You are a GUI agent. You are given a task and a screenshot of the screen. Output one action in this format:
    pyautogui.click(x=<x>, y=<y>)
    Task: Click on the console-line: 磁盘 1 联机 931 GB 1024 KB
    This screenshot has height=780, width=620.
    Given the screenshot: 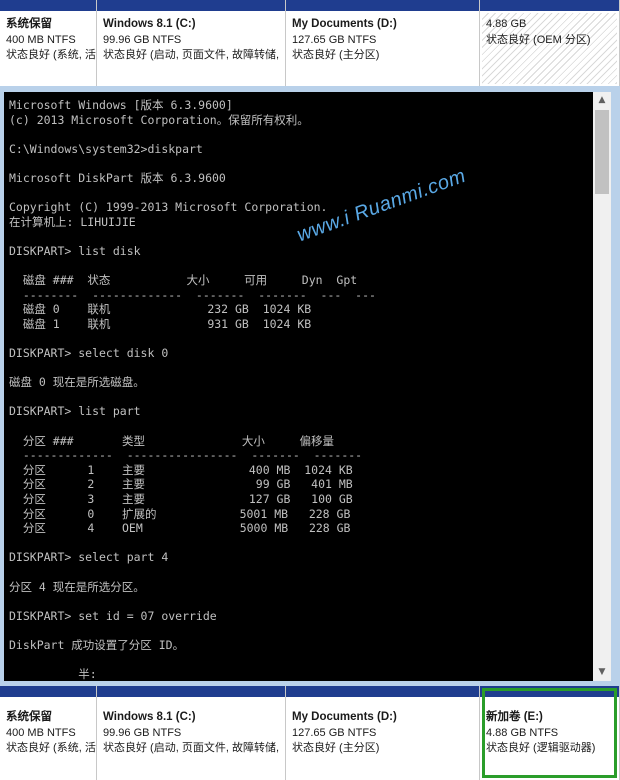 What is the action you would take?
    pyautogui.click(x=160, y=323)
    